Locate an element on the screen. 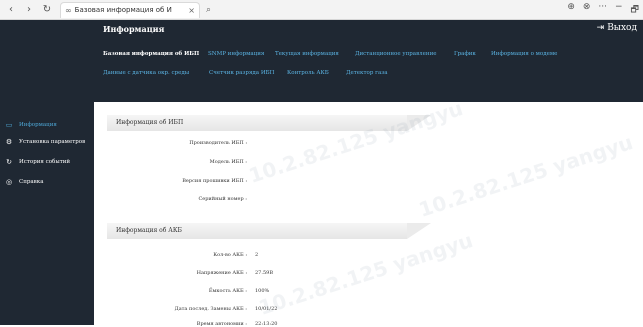 This screenshot has width=643, height=327. sidebar-item-help: ◎ Справка is located at coordinates (47, 182).